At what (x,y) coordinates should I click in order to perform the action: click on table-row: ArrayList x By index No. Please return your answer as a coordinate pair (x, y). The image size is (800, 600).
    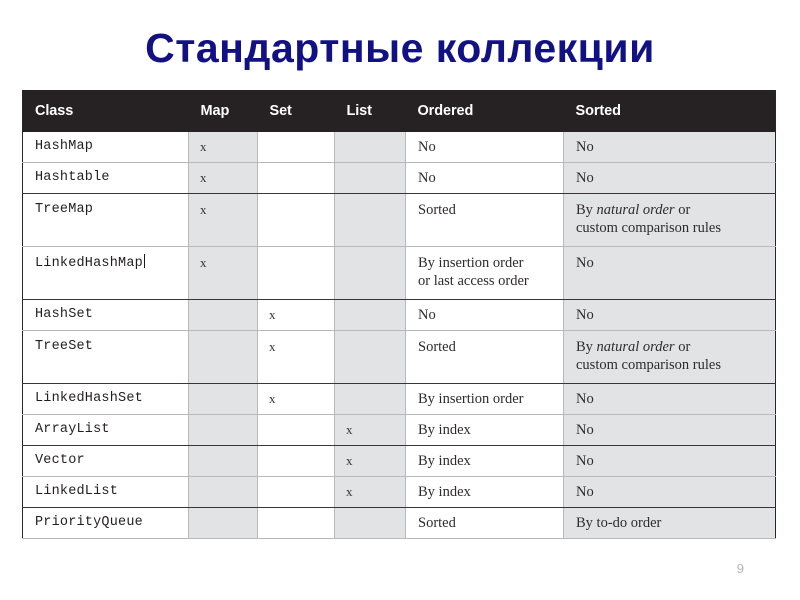
    Looking at the image, I should click on (399, 430).